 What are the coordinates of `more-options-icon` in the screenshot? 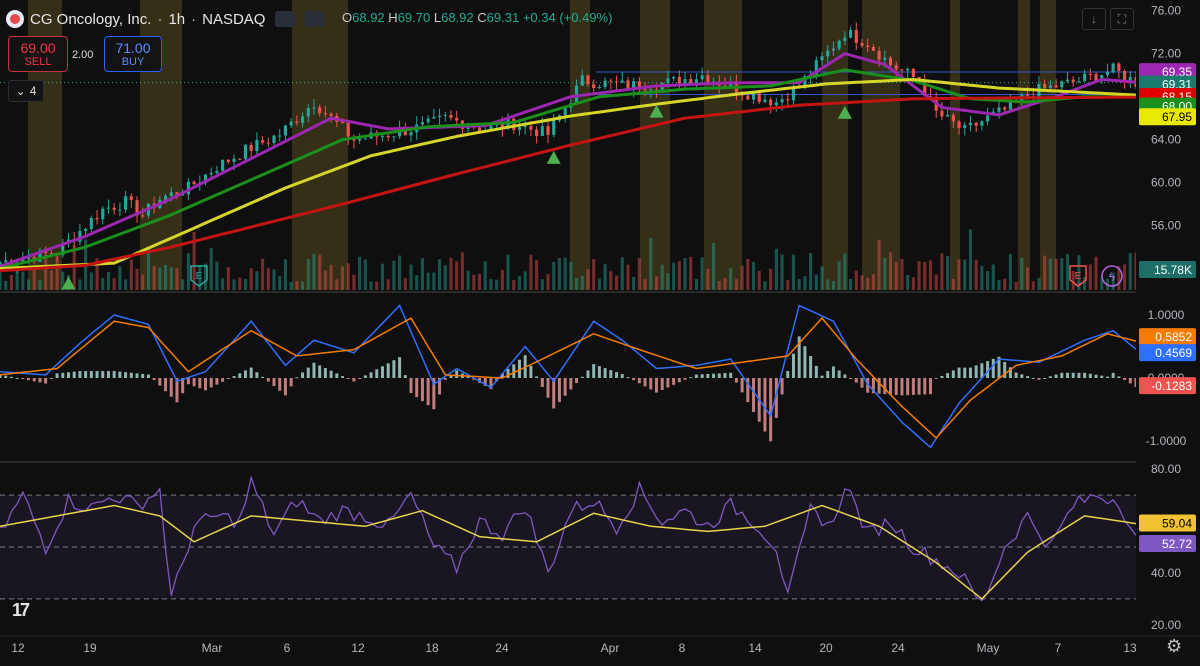 It's located at (315, 19).